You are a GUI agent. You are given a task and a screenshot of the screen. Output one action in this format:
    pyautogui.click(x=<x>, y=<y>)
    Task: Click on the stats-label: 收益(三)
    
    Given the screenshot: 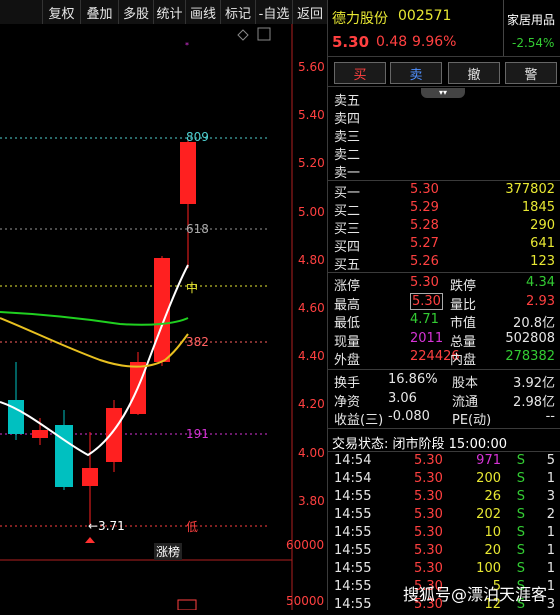 What is the action you would take?
    pyautogui.click(x=359, y=420)
    